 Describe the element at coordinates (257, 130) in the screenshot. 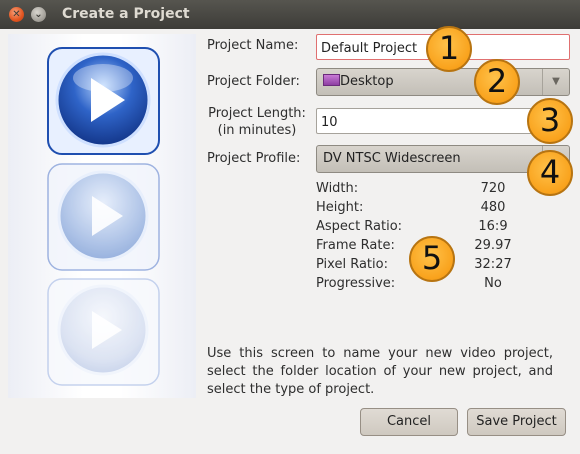

I see `project-length-label-line2: (in minutes)` at that location.